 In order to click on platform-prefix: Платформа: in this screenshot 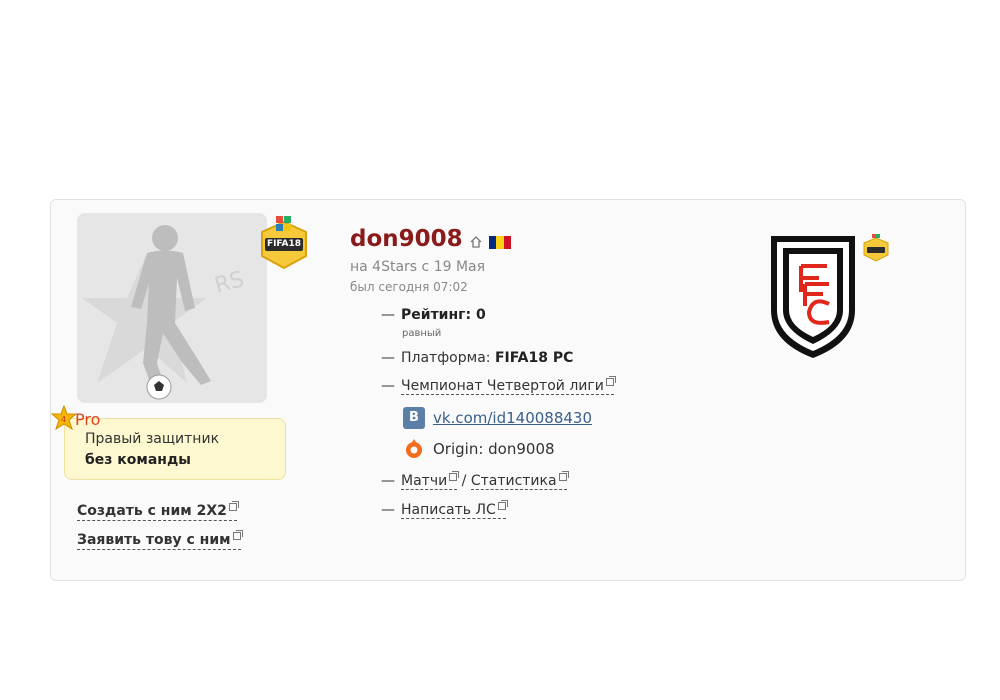, I will do `click(448, 358)`.